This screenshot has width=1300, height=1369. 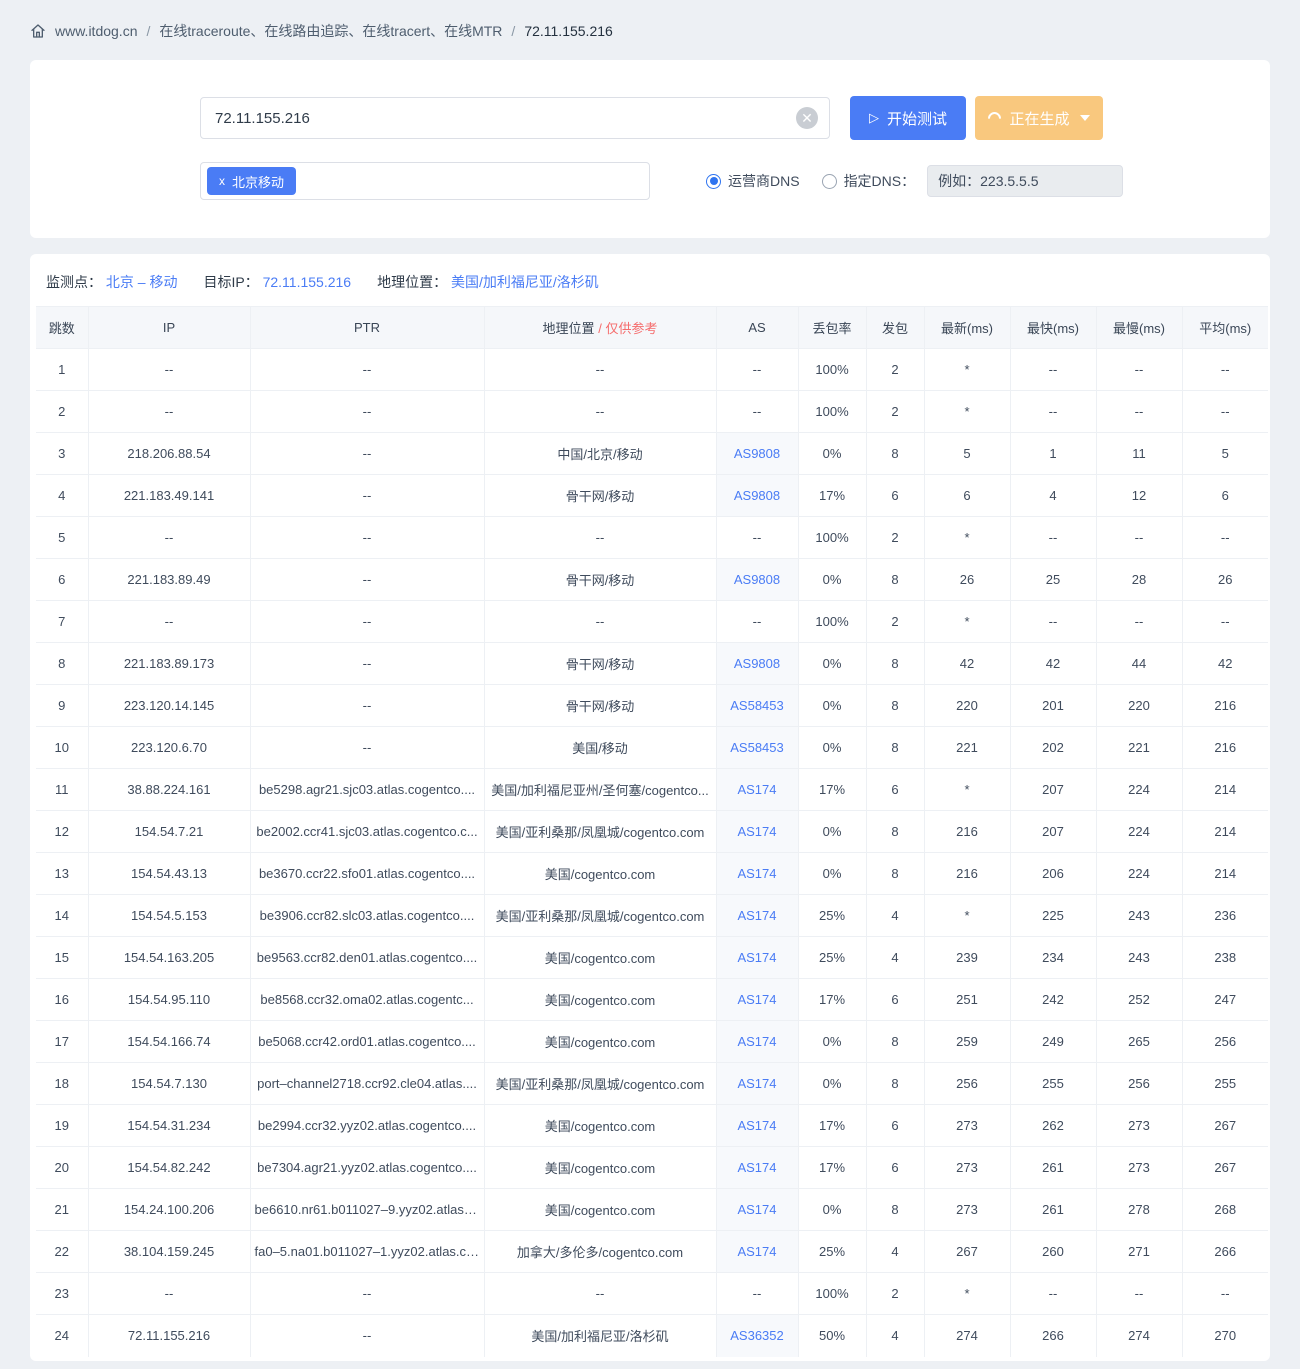 I want to click on radio-selected-icon, so click(x=713, y=181).